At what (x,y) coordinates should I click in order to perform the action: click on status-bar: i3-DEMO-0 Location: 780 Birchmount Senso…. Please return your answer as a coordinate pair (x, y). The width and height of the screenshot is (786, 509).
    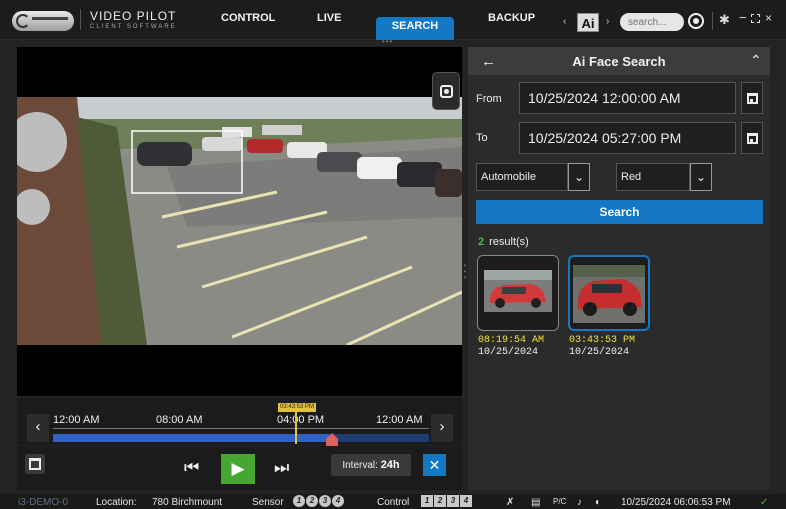
    Looking at the image, I should click on (393, 501).